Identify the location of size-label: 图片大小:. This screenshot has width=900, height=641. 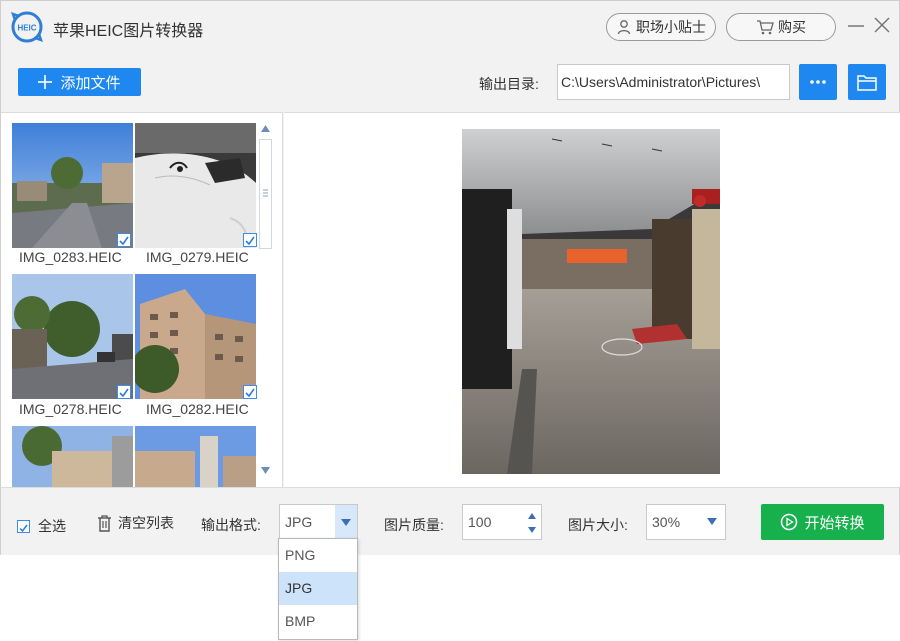
(598, 525).